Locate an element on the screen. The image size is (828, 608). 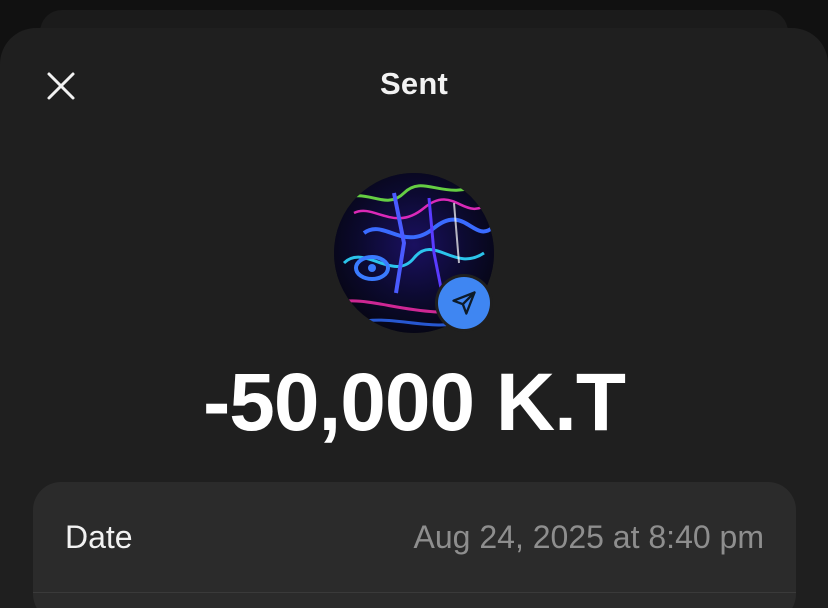
transaction-amount: -50,000 K.T is located at coordinates (414, 402).